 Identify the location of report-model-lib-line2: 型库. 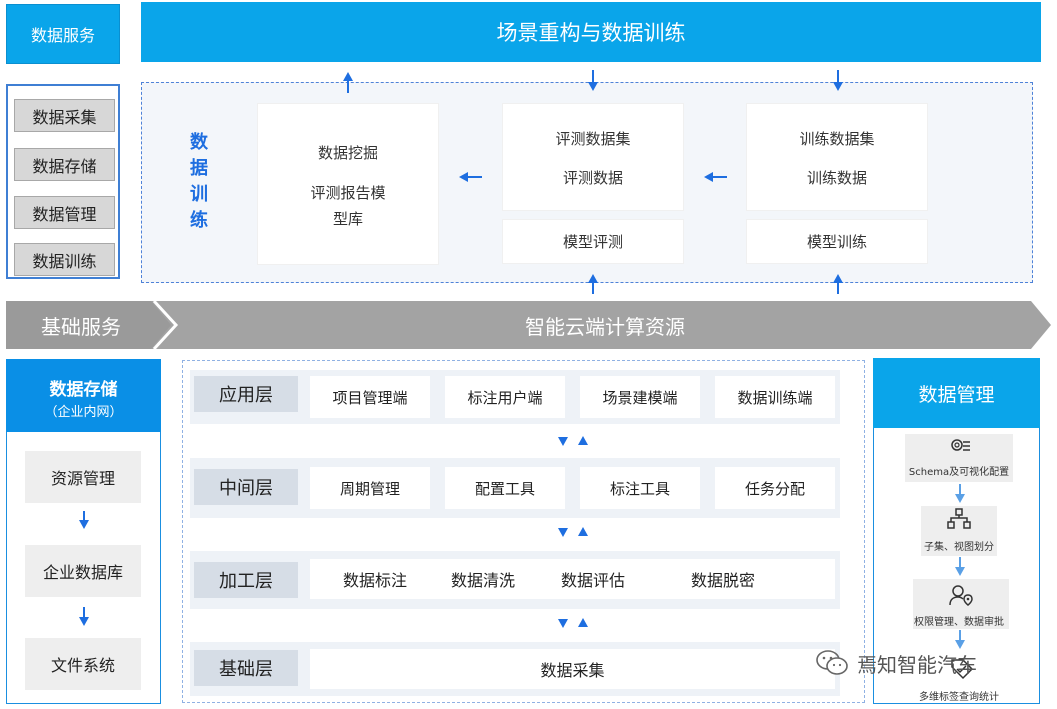
(347, 219).